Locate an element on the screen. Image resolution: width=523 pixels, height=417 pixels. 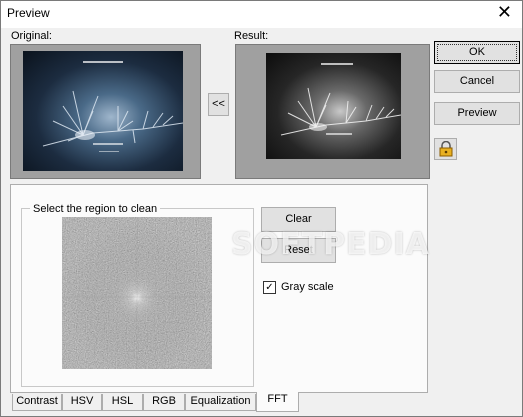
ok-button: OK is located at coordinates (477, 52).